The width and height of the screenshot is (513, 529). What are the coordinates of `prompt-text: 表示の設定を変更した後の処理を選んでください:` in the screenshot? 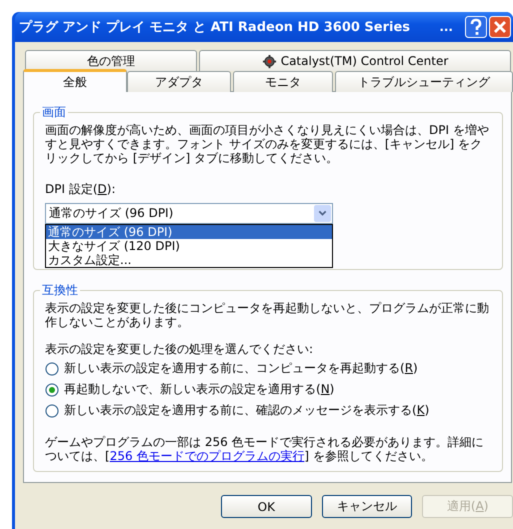 It's located at (179, 349).